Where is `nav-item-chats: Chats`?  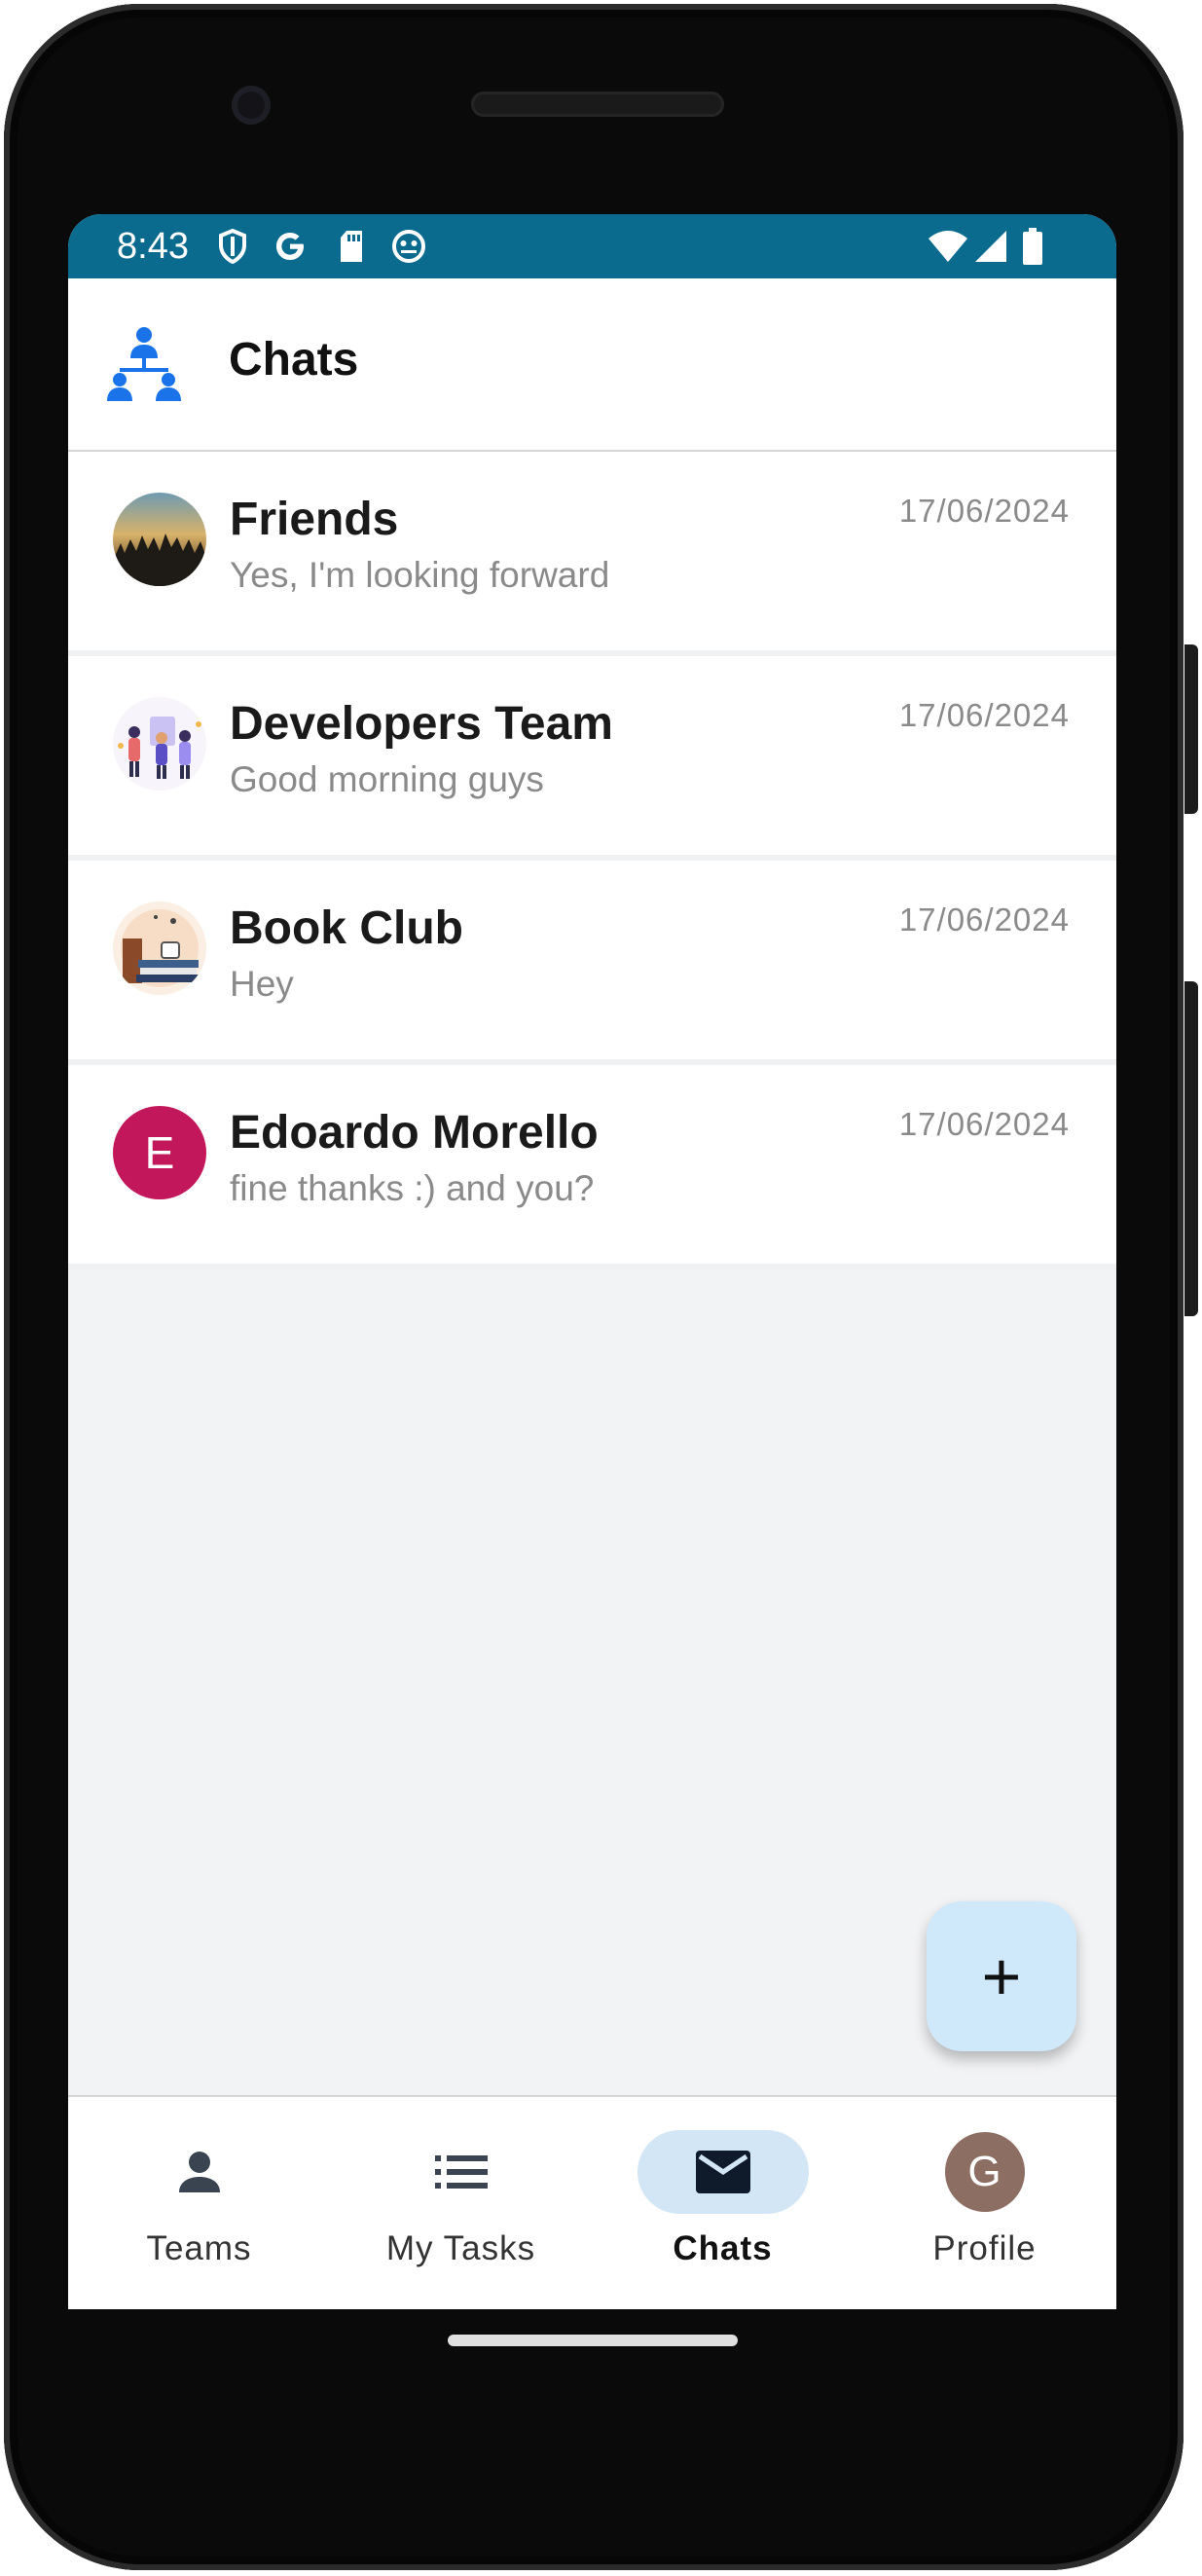
nav-item-chats: Chats is located at coordinates (723, 2203).